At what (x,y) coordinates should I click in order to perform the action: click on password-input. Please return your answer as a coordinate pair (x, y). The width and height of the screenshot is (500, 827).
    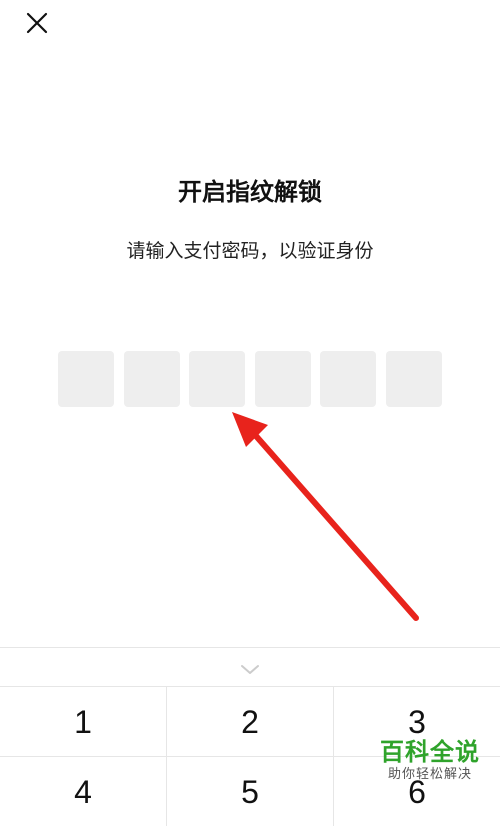
    Looking at the image, I should click on (250, 379).